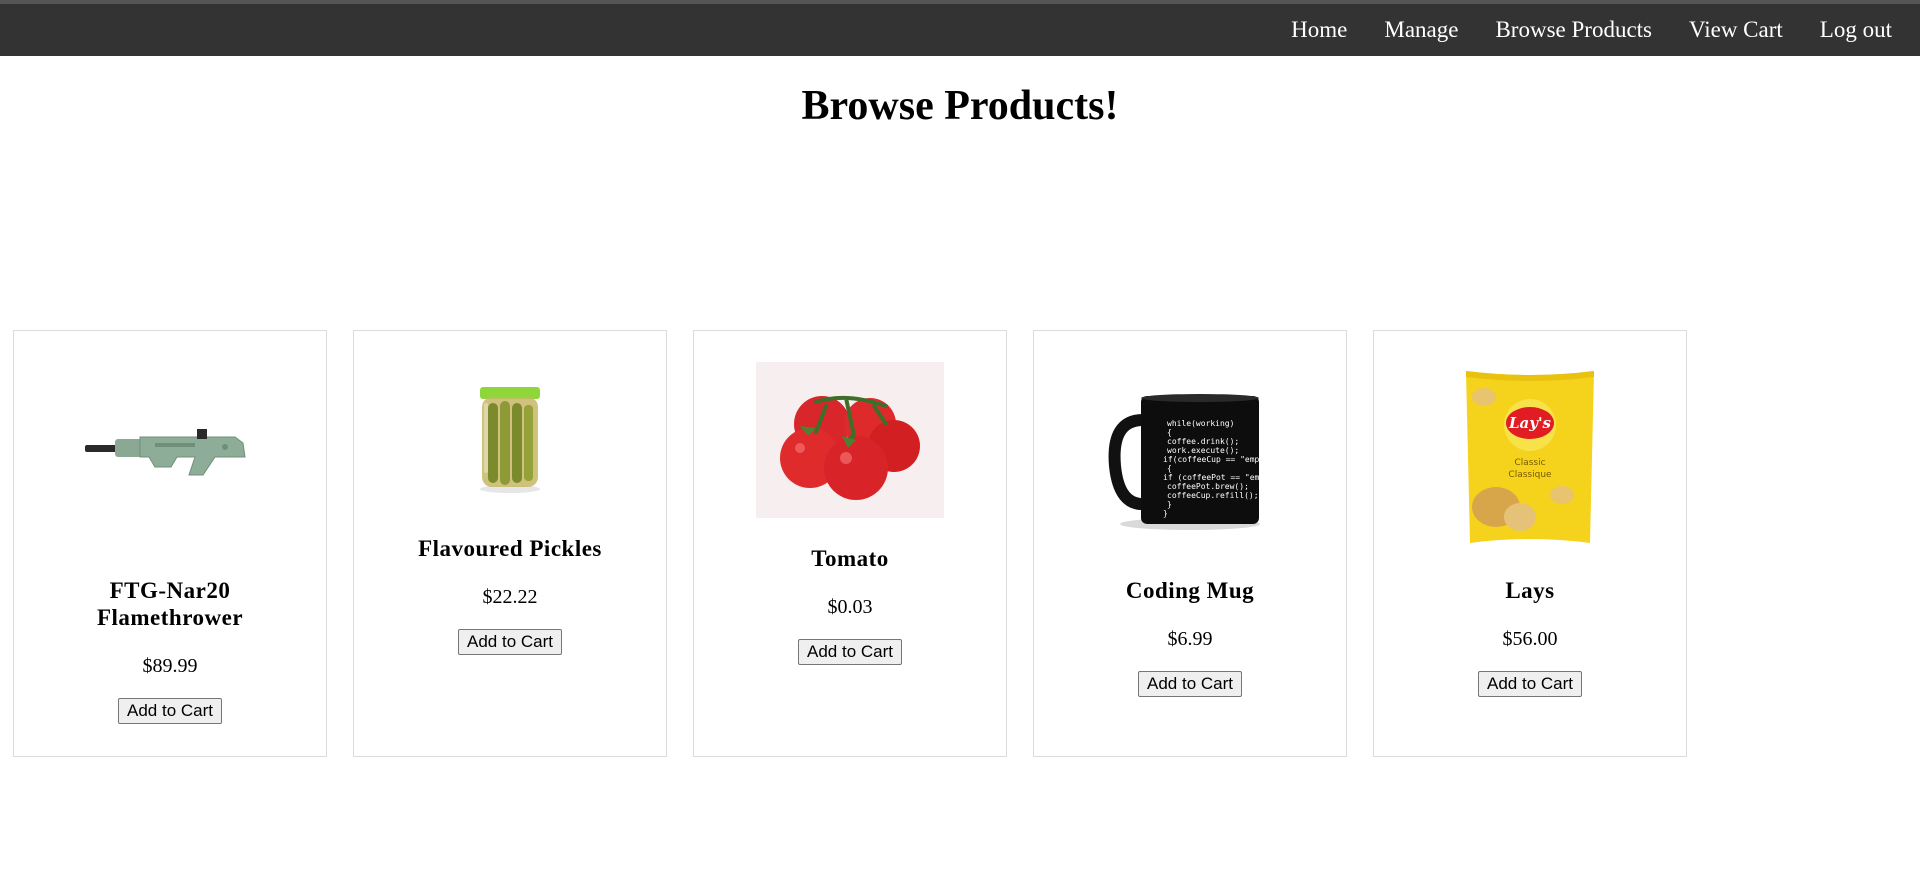  I want to click on nav-manage-link: Manage, so click(1421, 30).